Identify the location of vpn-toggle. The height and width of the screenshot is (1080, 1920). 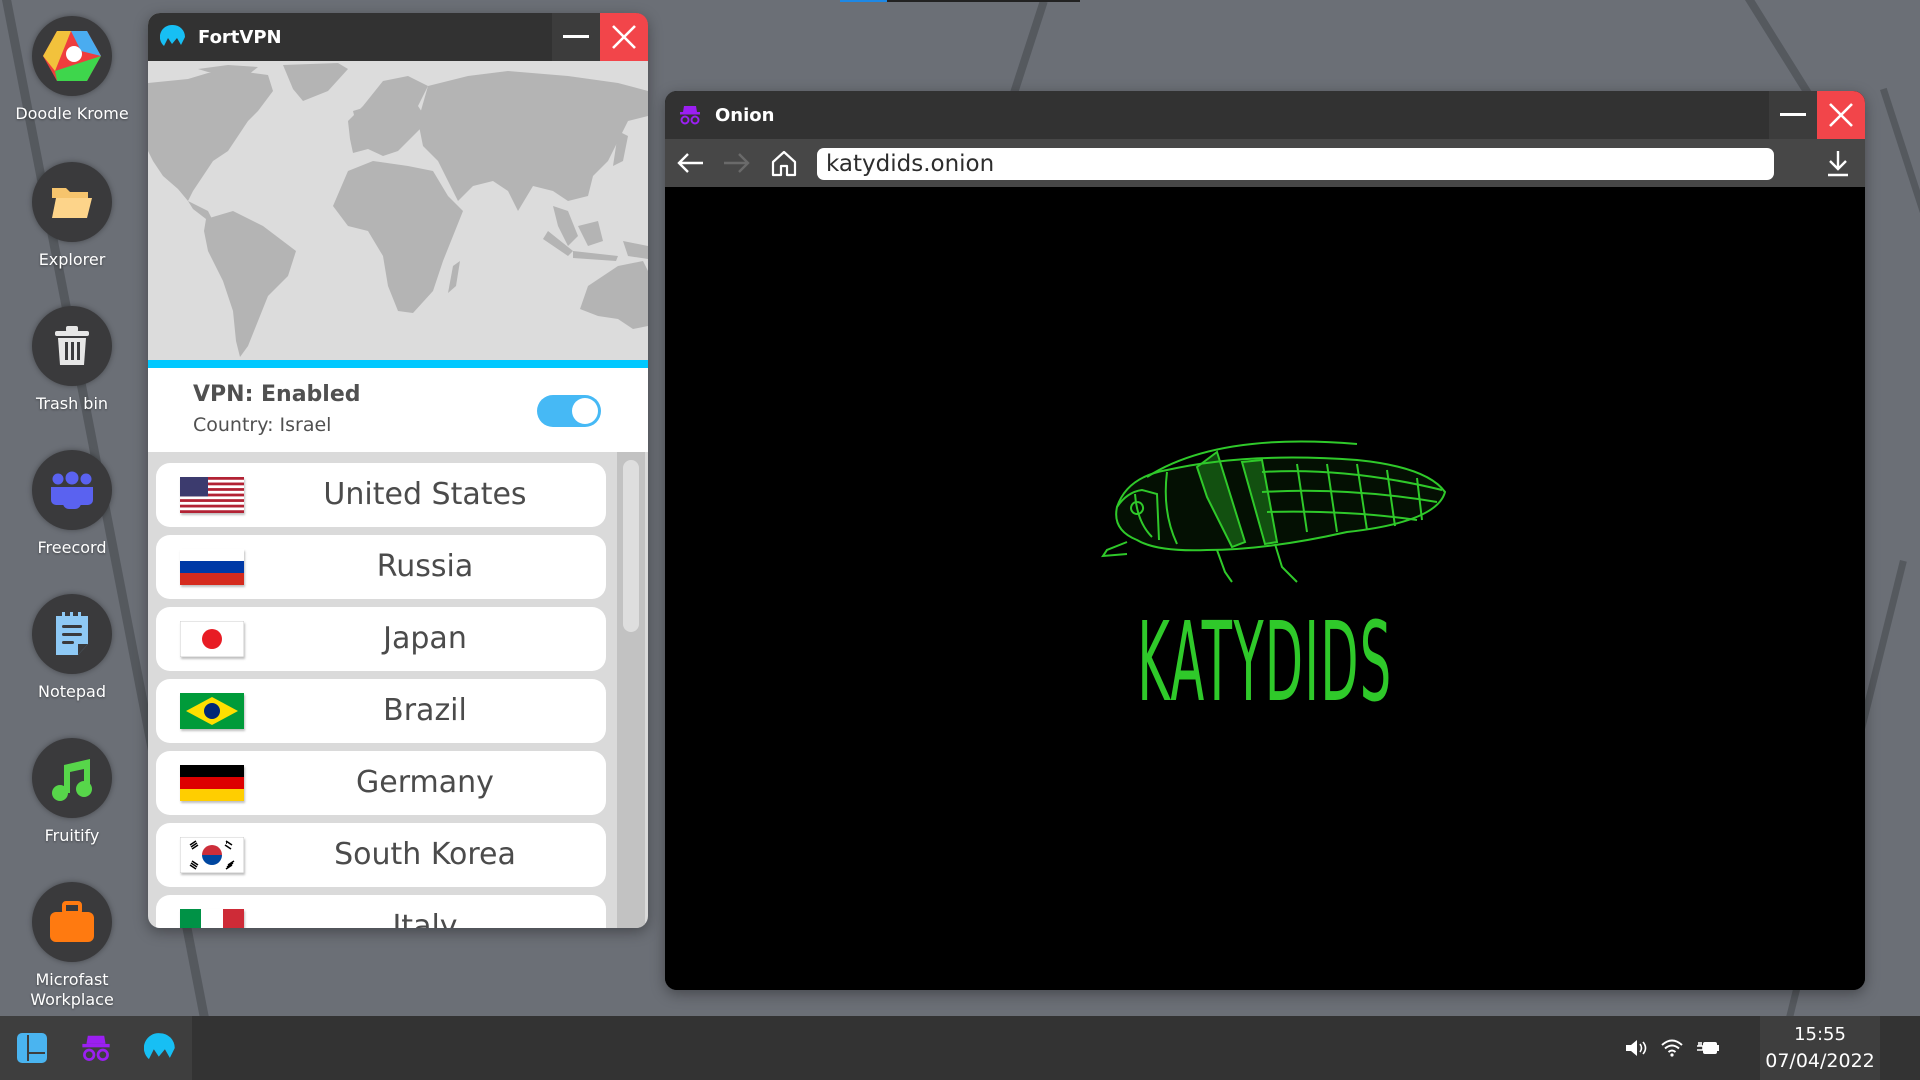
(569, 411).